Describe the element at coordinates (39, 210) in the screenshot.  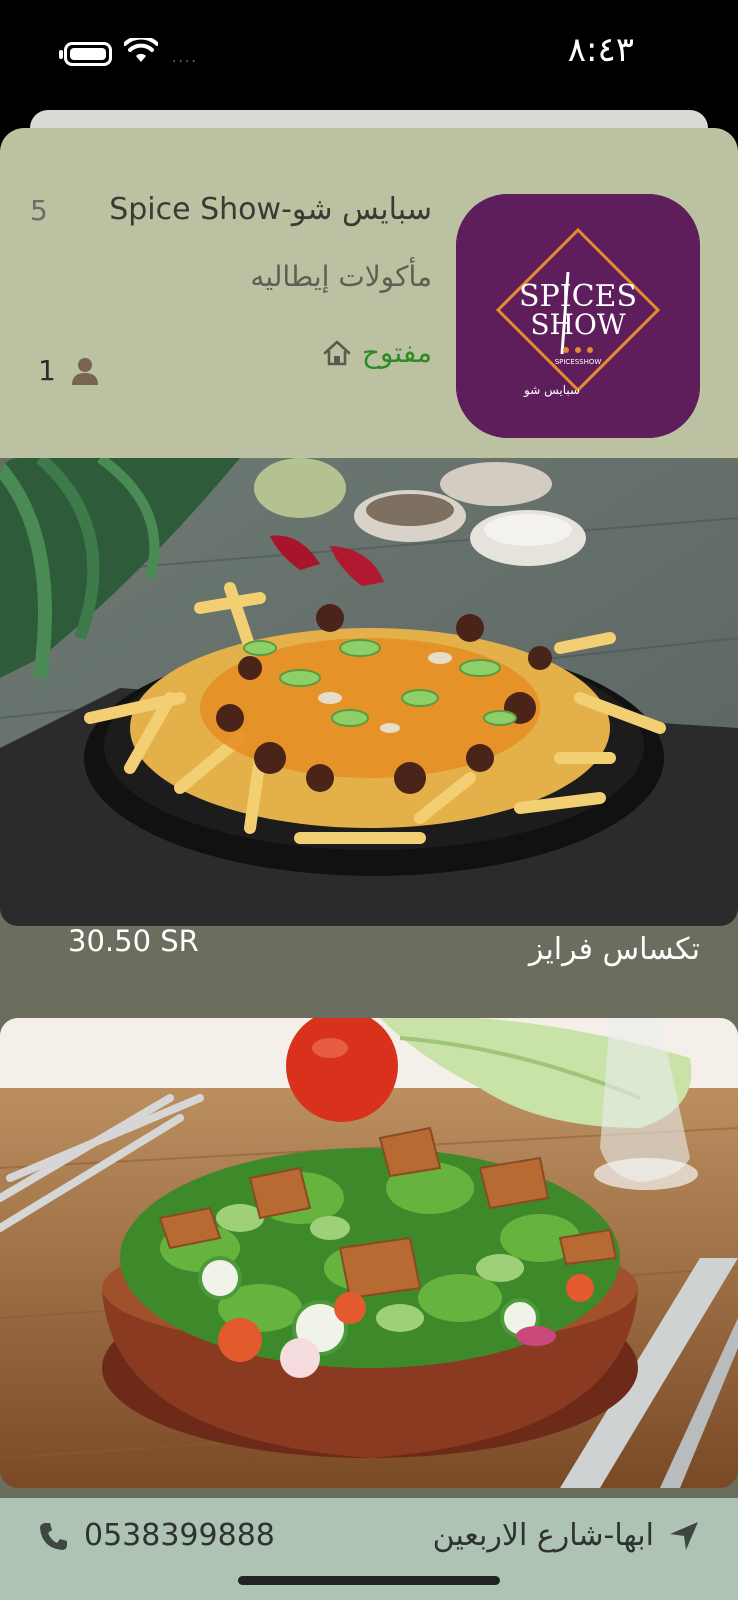
I see `rating-value: 5` at that location.